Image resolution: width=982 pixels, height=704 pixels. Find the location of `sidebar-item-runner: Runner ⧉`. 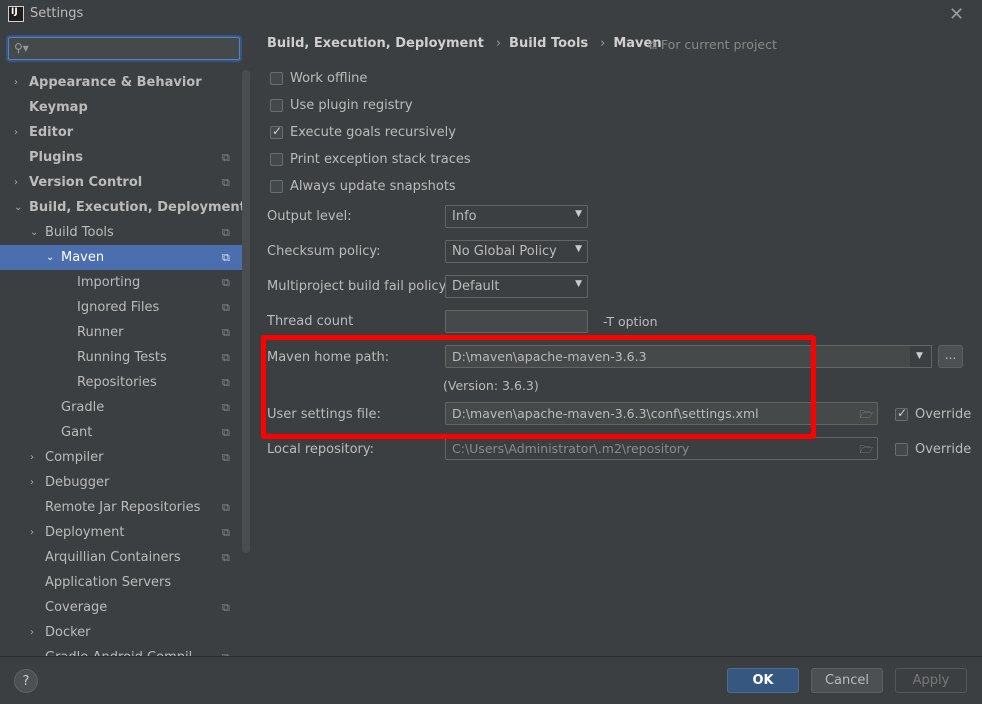

sidebar-item-runner: Runner ⧉ is located at coordinates (121, 332).